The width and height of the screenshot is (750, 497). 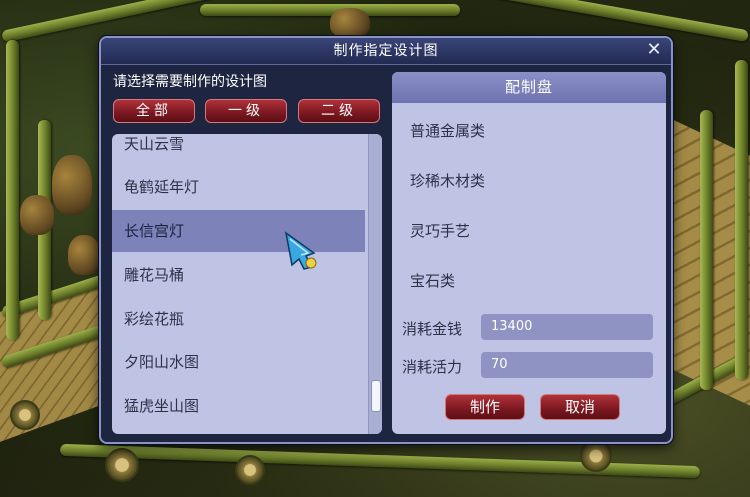 I want to click on dialog-title-bar: 制作指定设计图 ✕, so click(x=386, y=51).